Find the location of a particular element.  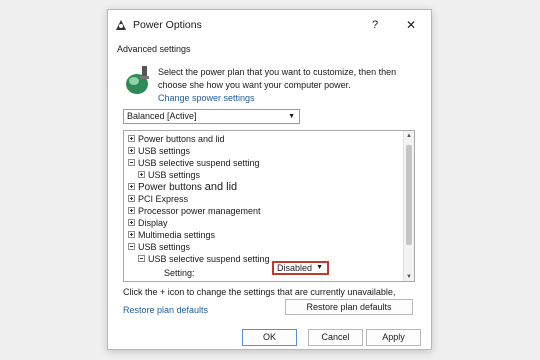

restore-plan-defaults-button: Restore plan defaults is located at coordinates (349, 307).